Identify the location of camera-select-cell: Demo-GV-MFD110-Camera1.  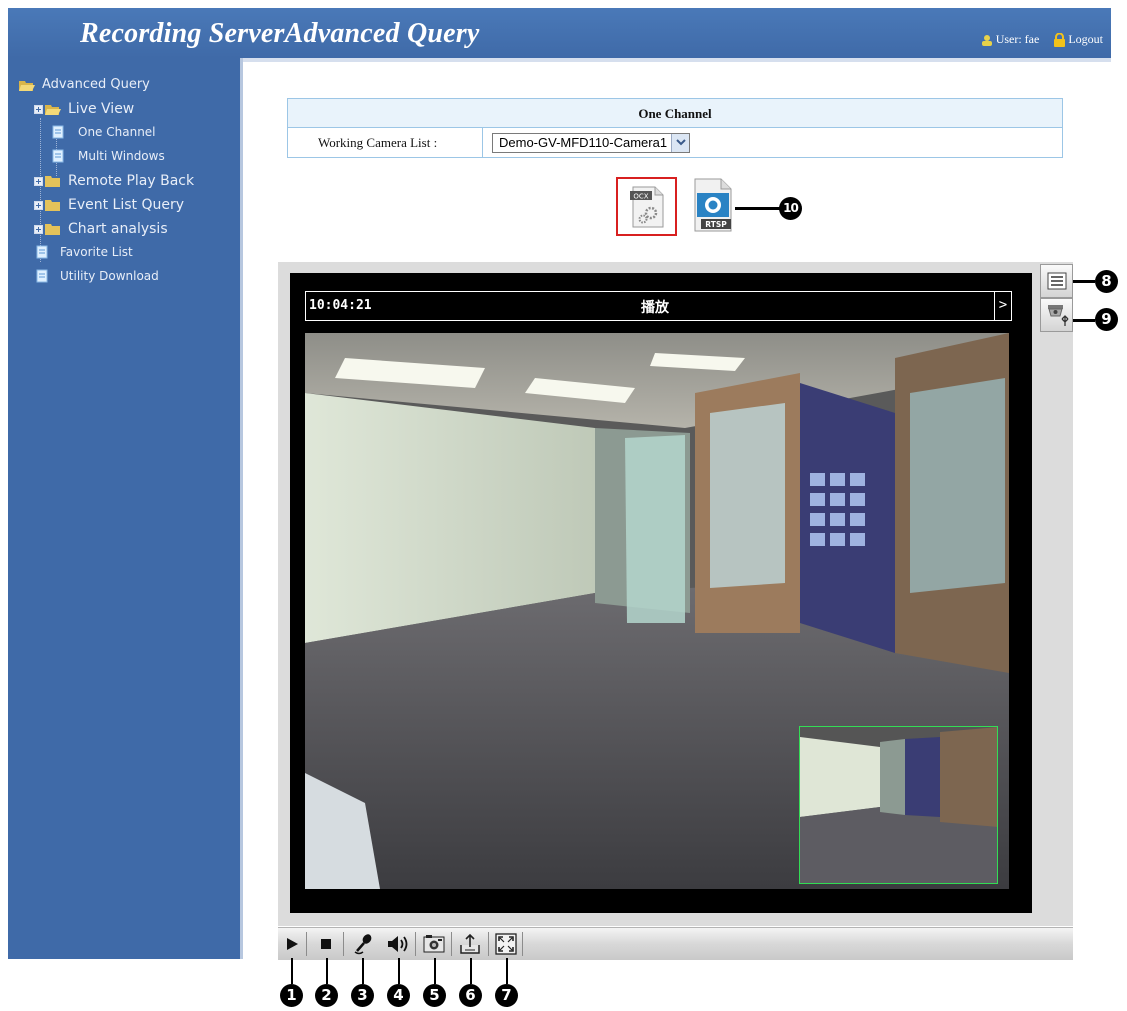
(772, 142).